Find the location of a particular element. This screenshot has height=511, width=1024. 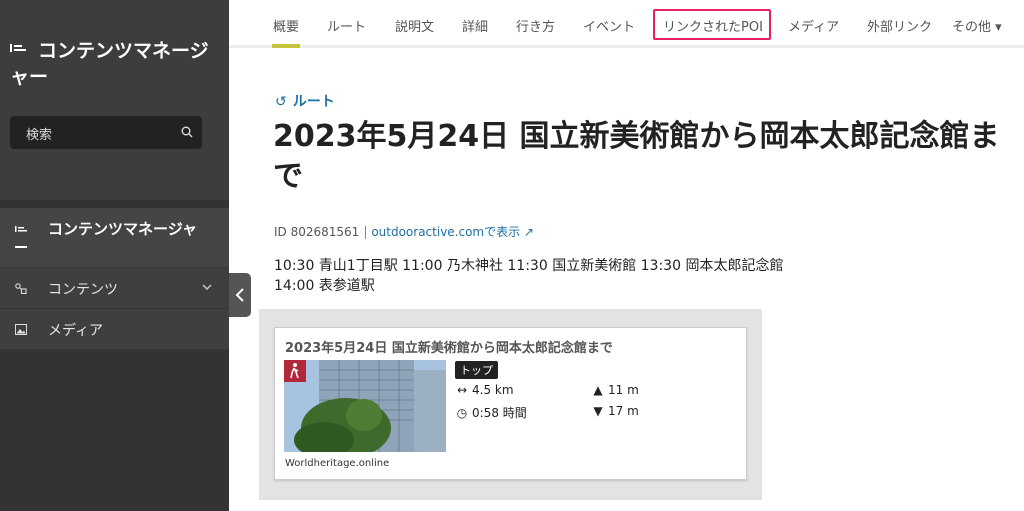

route-photo is located at coordinates (365, 406).